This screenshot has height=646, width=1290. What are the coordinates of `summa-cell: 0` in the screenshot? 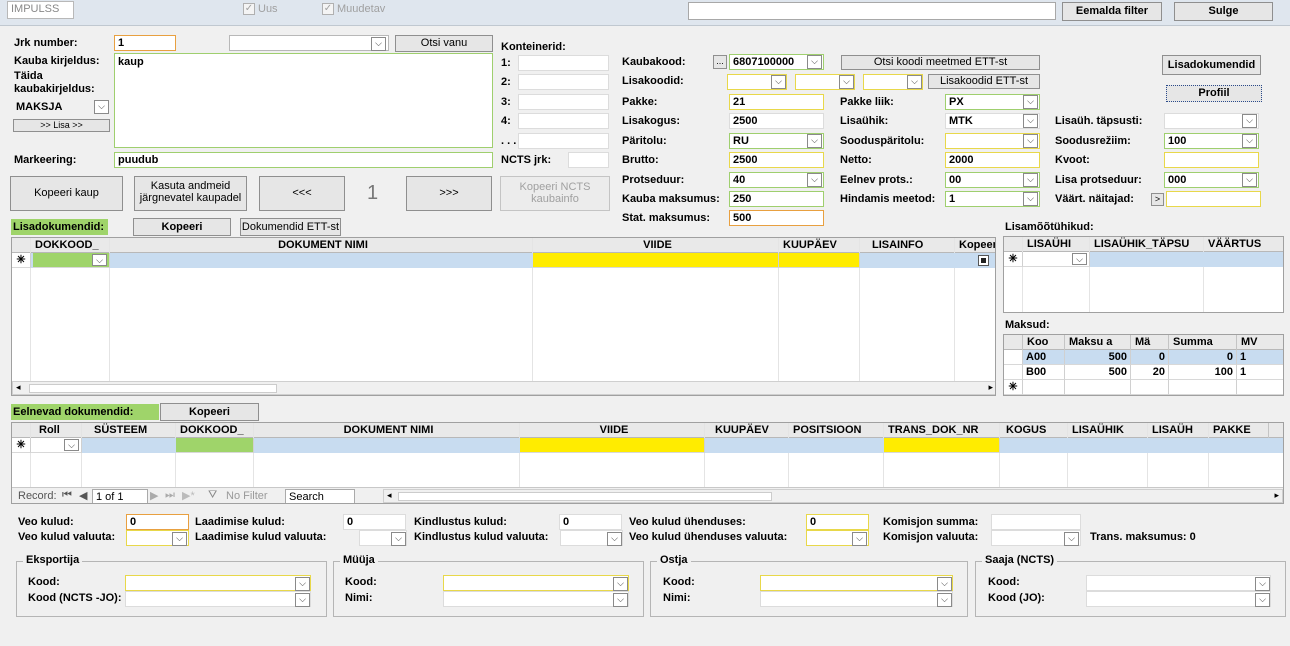 It's located at (1203, 357).